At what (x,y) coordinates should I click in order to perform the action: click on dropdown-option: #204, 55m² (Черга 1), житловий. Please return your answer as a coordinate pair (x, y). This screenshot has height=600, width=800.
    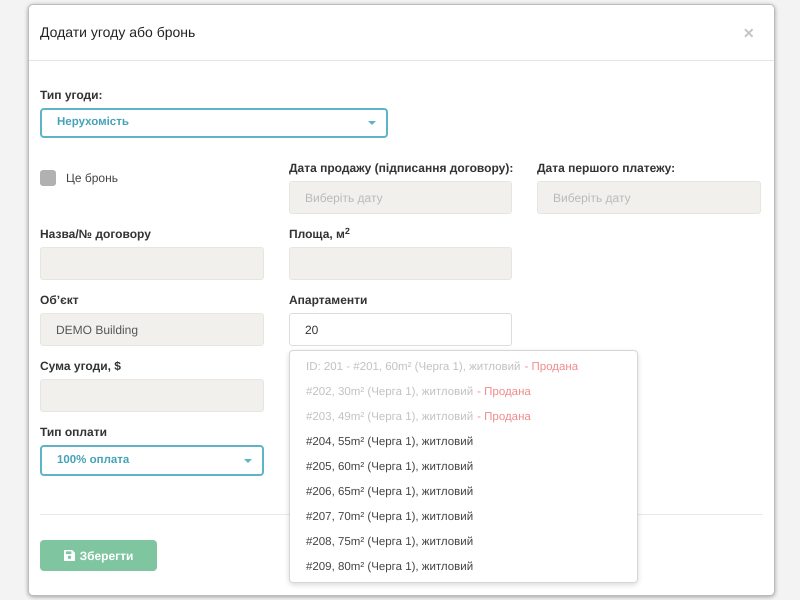
    Looking at the image, I should click on (463, 442).